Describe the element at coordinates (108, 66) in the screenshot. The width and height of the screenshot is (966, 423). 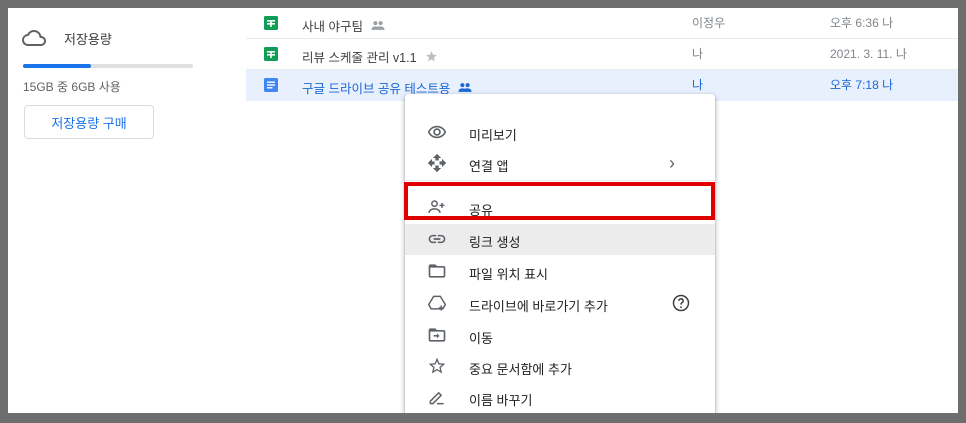
I see `storage-progress-bar` at that location.